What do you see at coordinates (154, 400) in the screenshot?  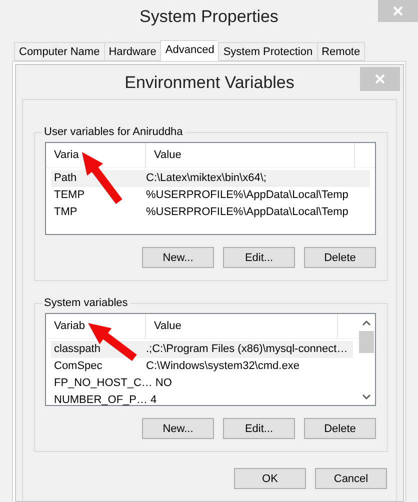 I see `variable-value: 4` at bounding box center [154, 400].